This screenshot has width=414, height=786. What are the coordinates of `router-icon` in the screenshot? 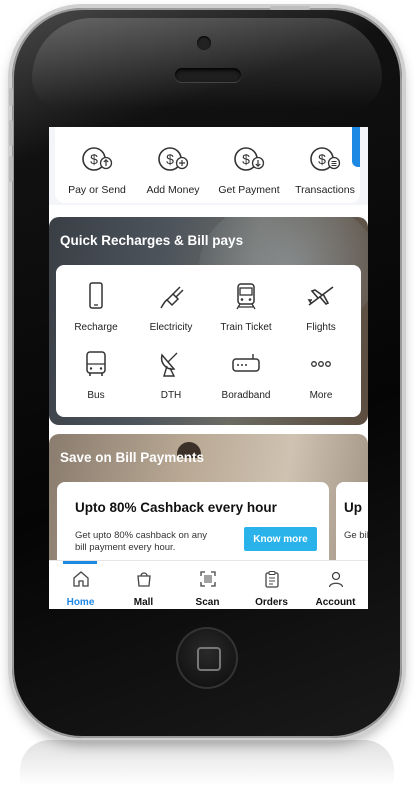 It's located at (246, 363).